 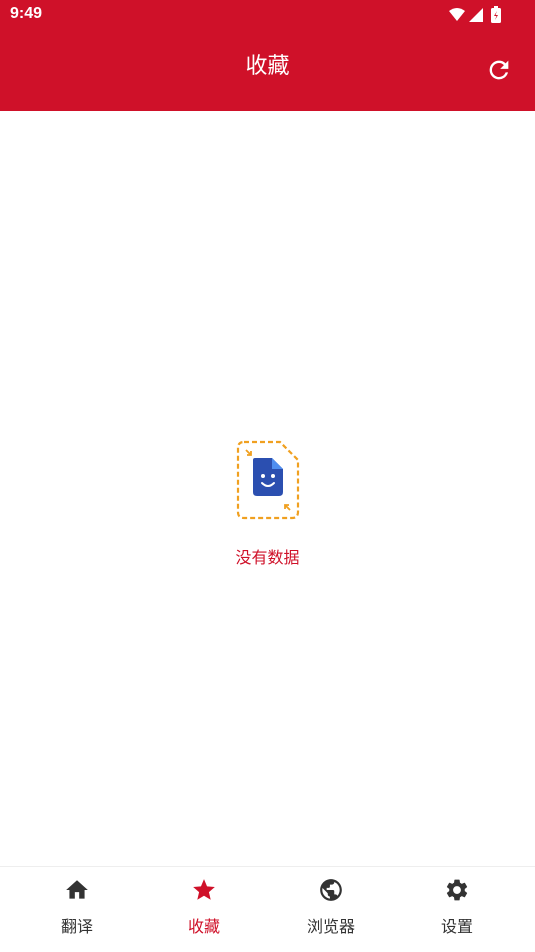 I want to click on status-bar: 9:49, so click(x=267, y=15).